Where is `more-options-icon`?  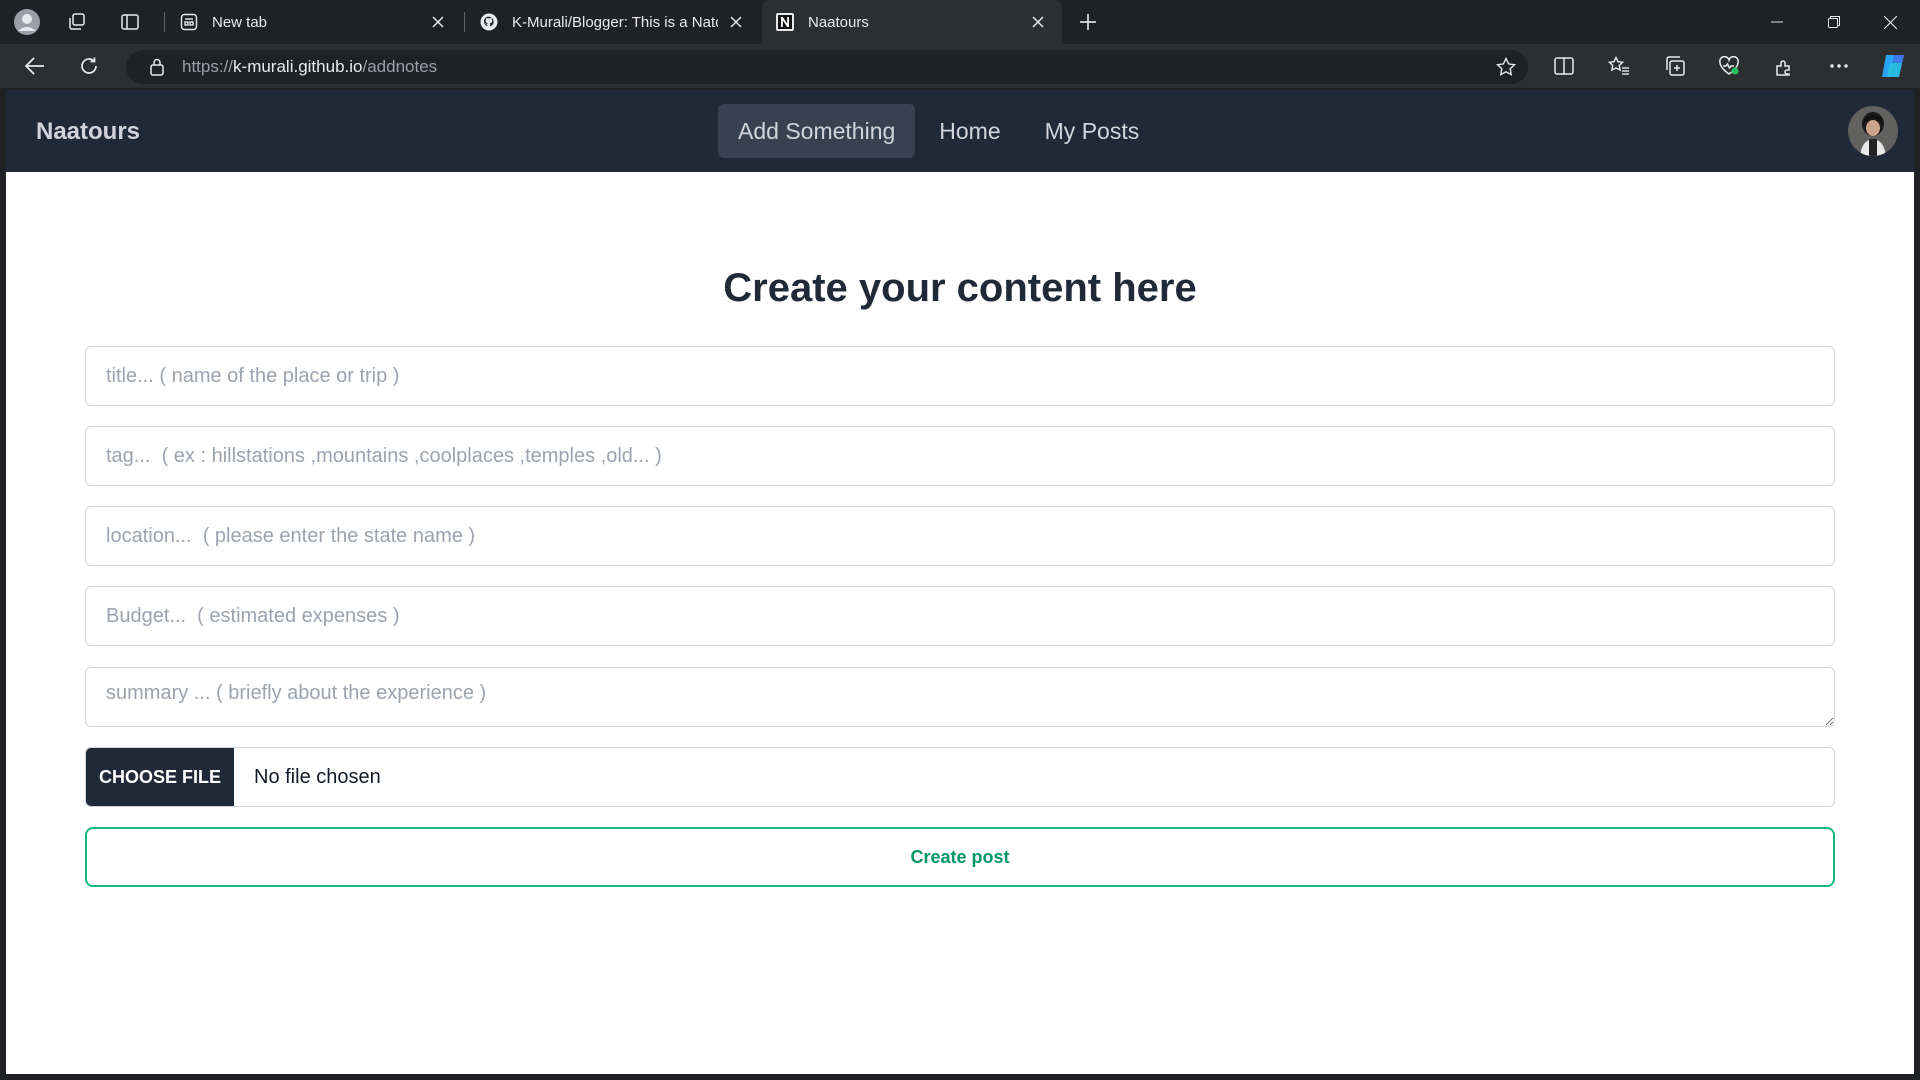
more-options-icon is located at coordinates (1839, 66).